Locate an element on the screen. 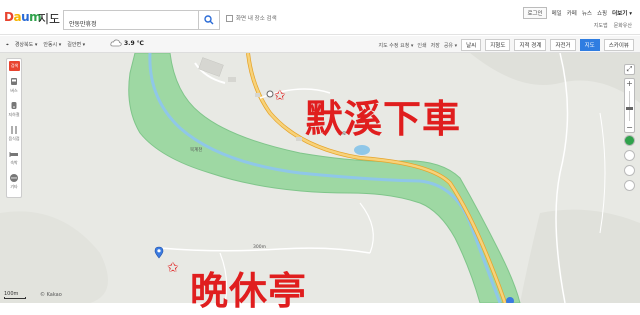 The width and height of the screenshot is (640, 315). maptype-cadastral: 지적 경계 is located at coordinates (530, 45).